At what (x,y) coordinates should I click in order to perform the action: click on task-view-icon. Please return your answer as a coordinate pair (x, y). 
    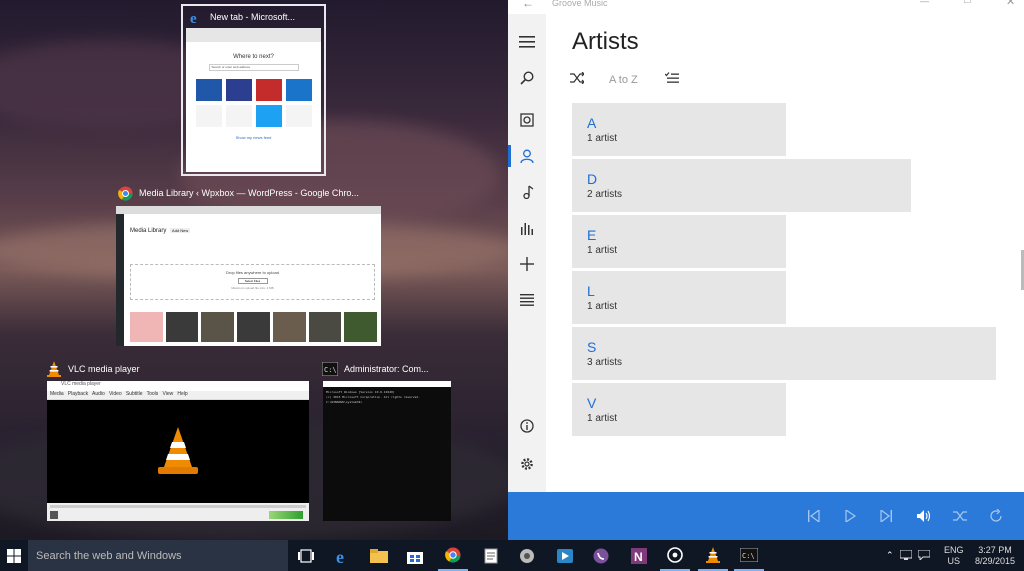
    Looking at the image, I should click on (306, 555).